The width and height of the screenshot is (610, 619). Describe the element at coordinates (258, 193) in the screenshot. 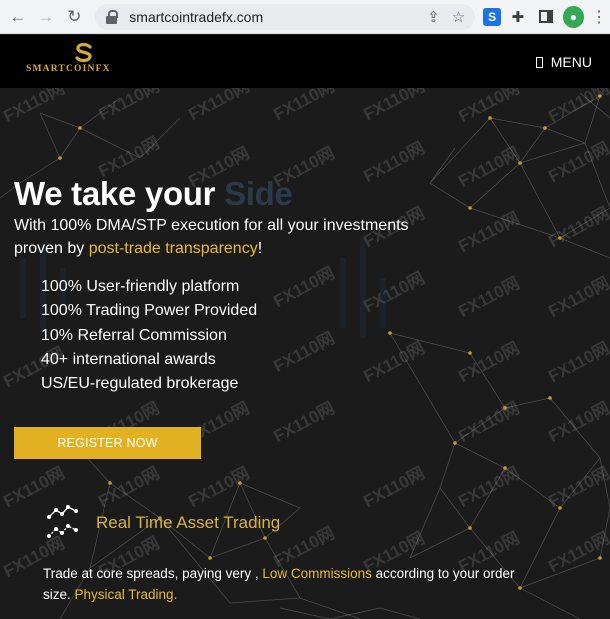

I see `headline-accent: Side` at that location.